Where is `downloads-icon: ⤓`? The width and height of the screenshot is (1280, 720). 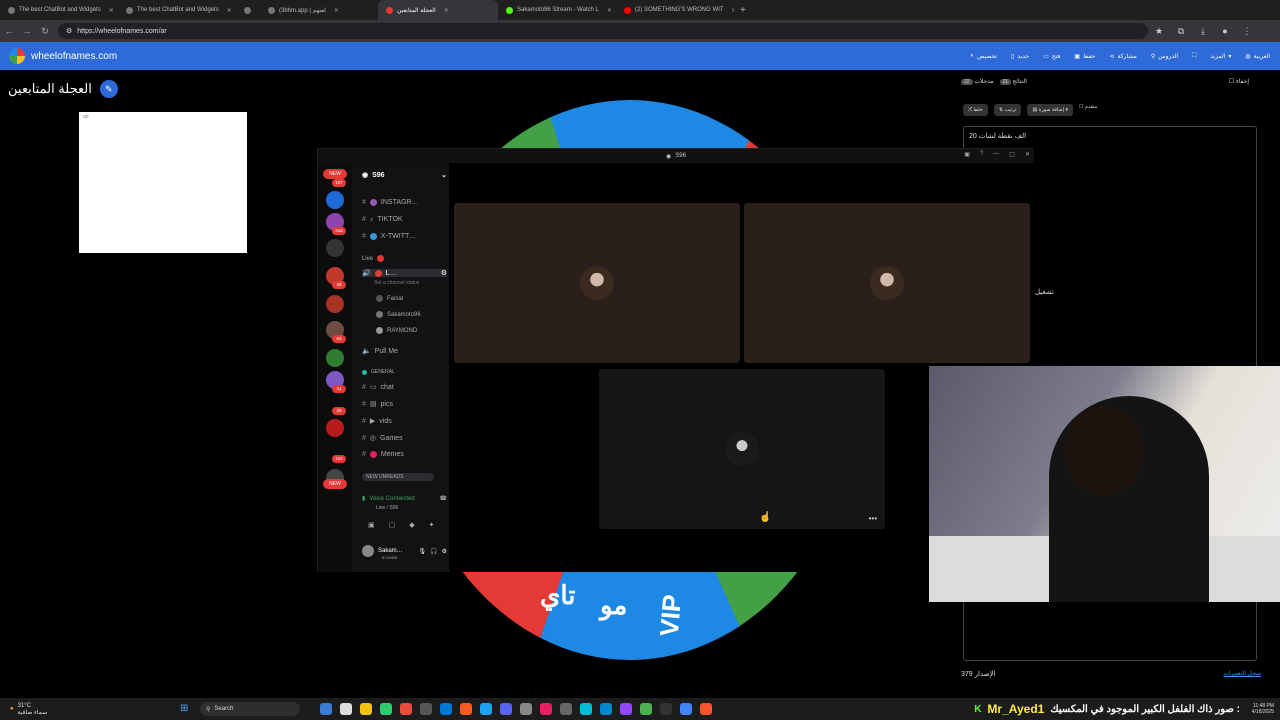
downloads-icon: ⤓ is located at coordinates (1203, 31).